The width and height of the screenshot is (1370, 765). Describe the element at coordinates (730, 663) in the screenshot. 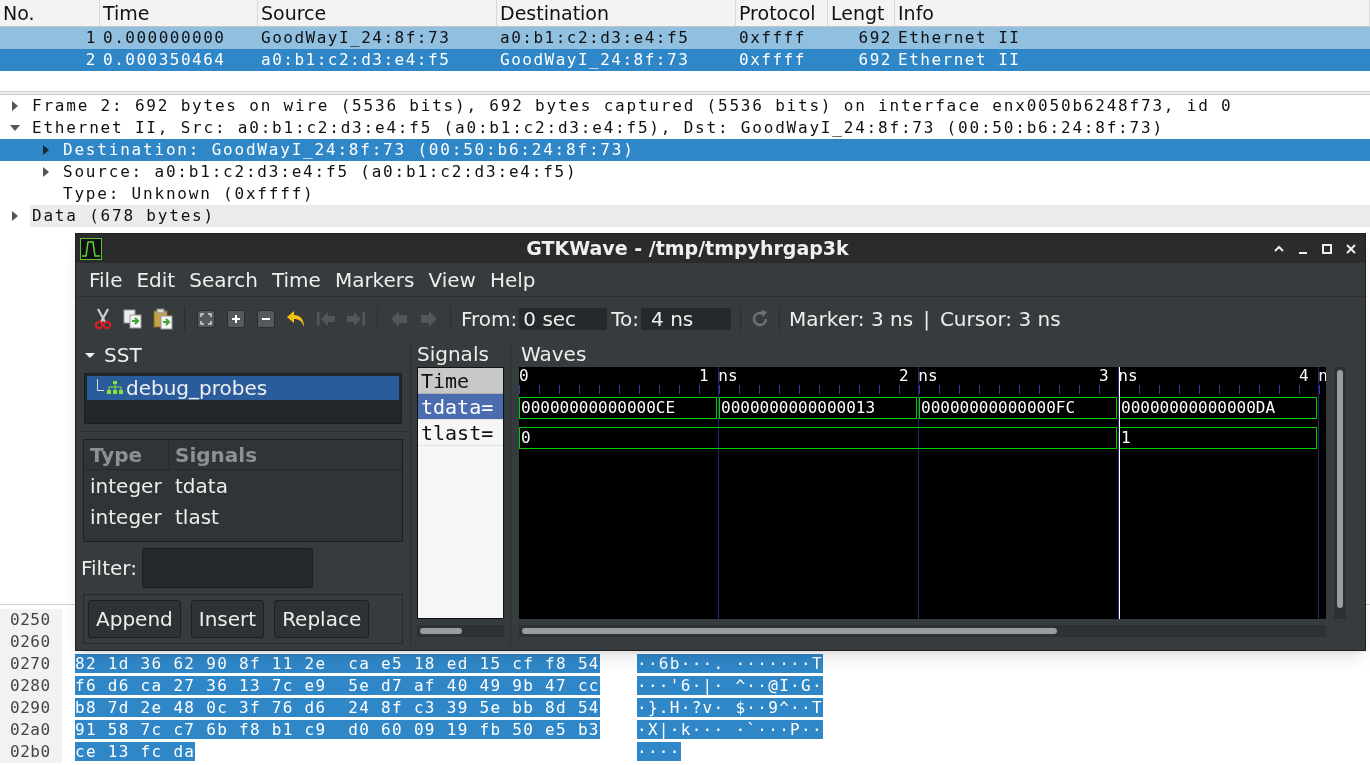

I see `ascii-text: ··6b···. ·······T` at that location.